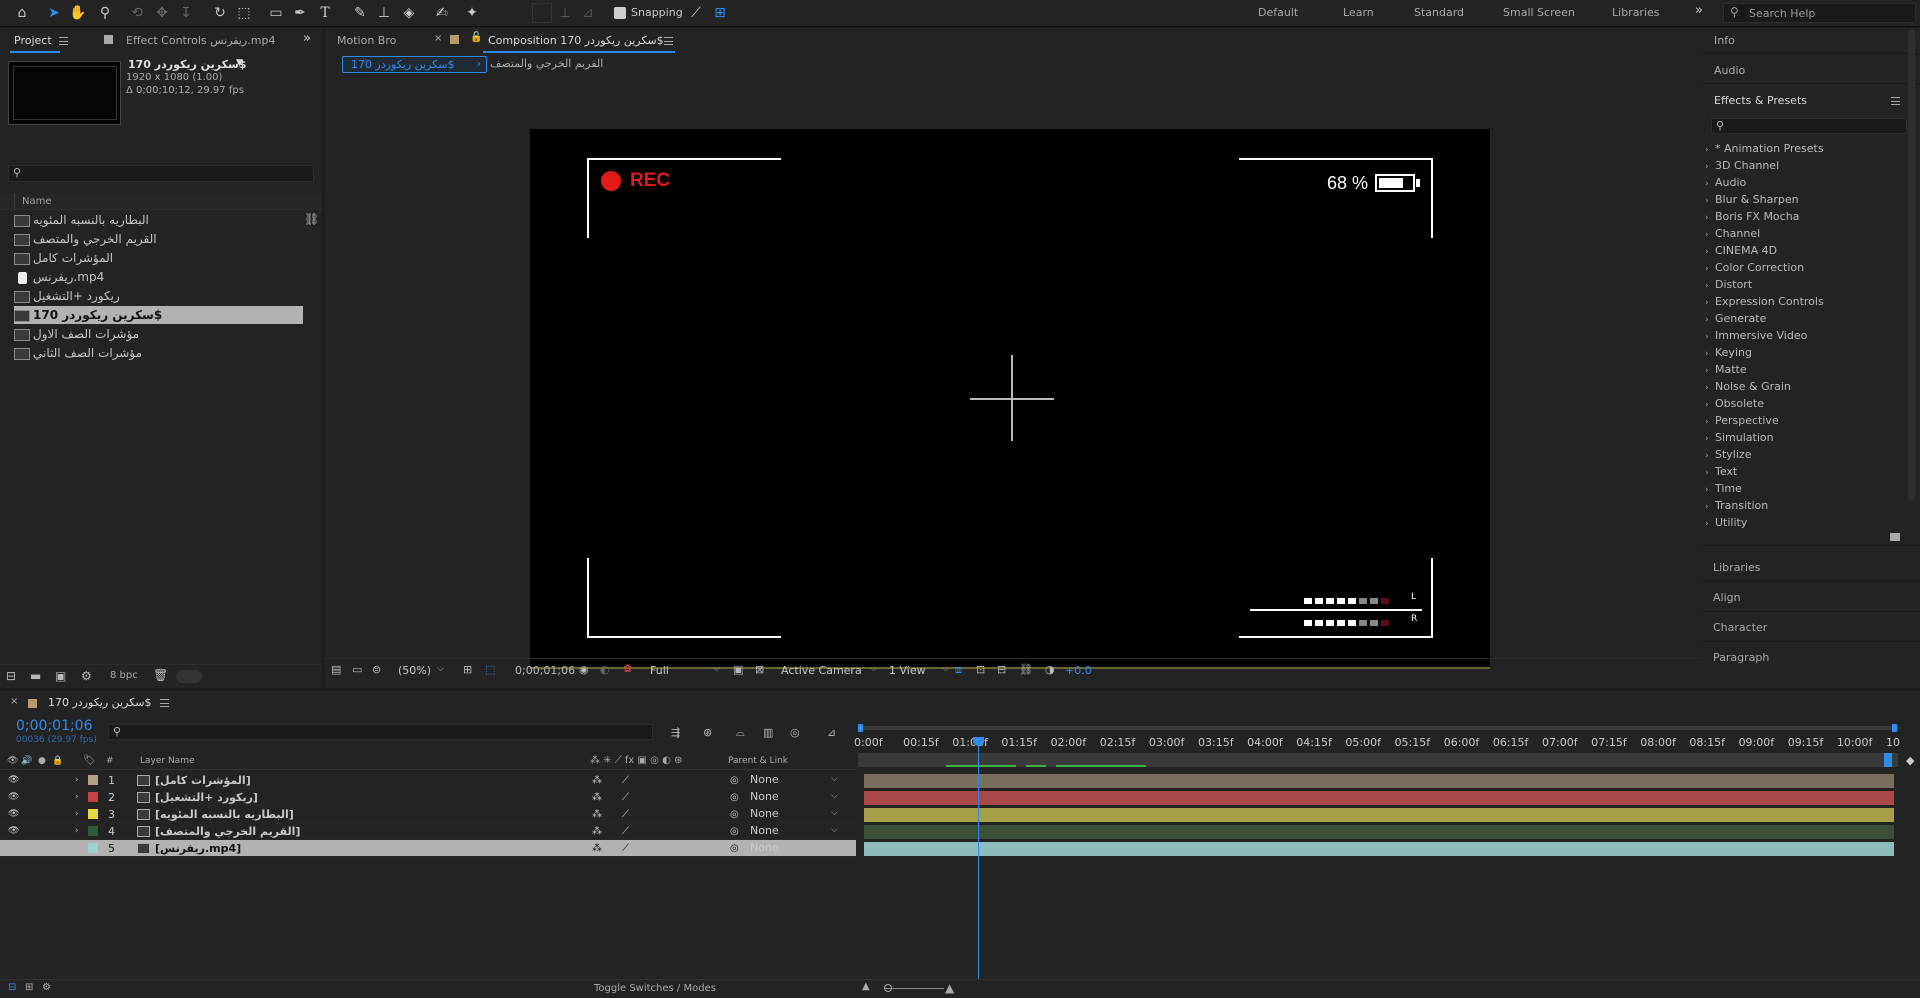 This screenshot has height=998, width=1920. I want to click on always-preview-icon: ▤, so click(336, 669).